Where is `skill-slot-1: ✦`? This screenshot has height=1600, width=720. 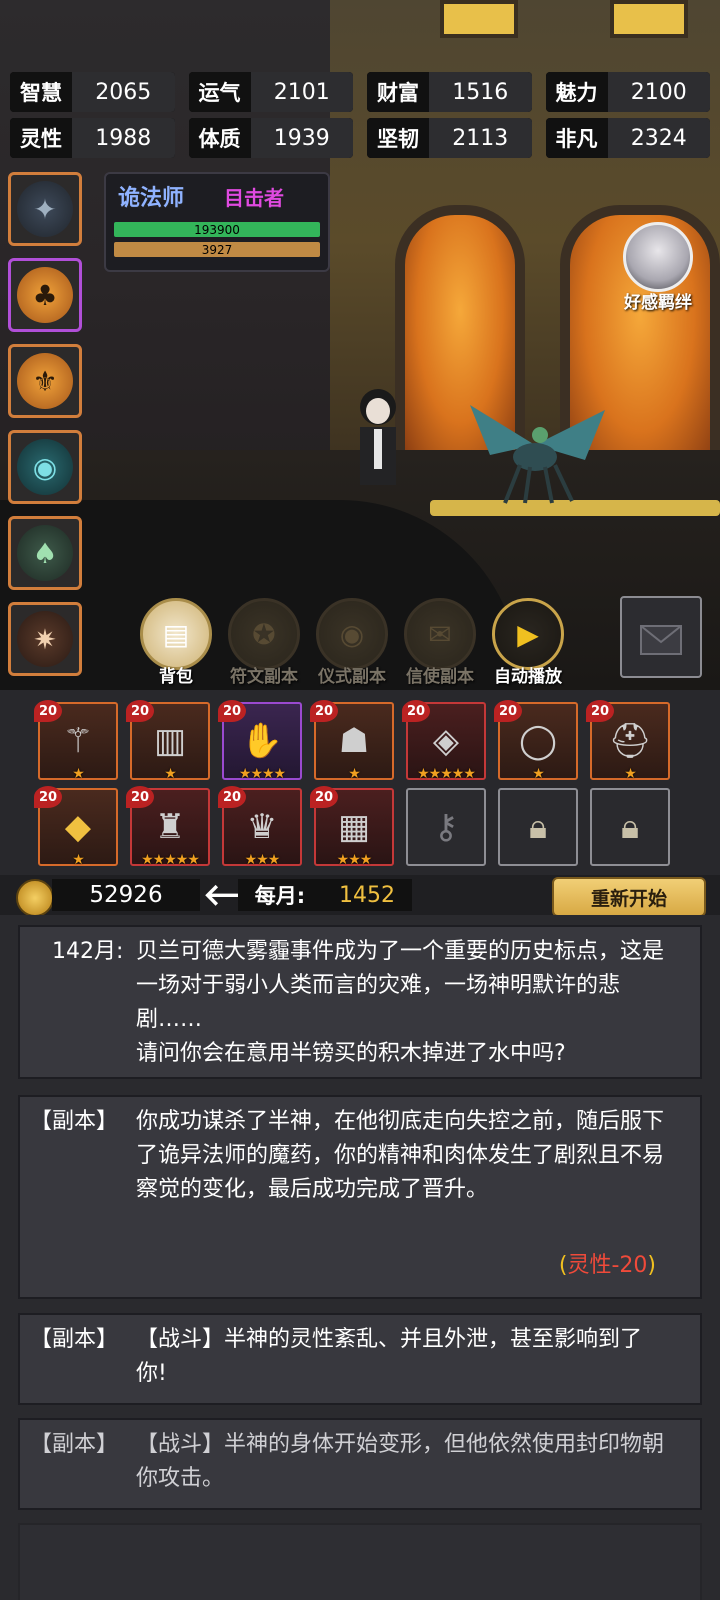 skill-slot-1: ✦ is located at coordinates (45, 209).